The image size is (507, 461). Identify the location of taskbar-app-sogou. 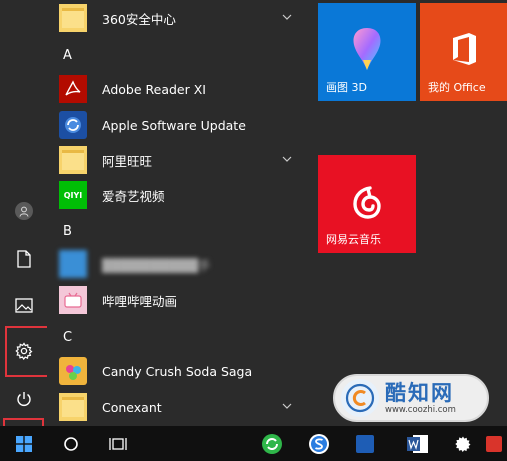
(319, 443).